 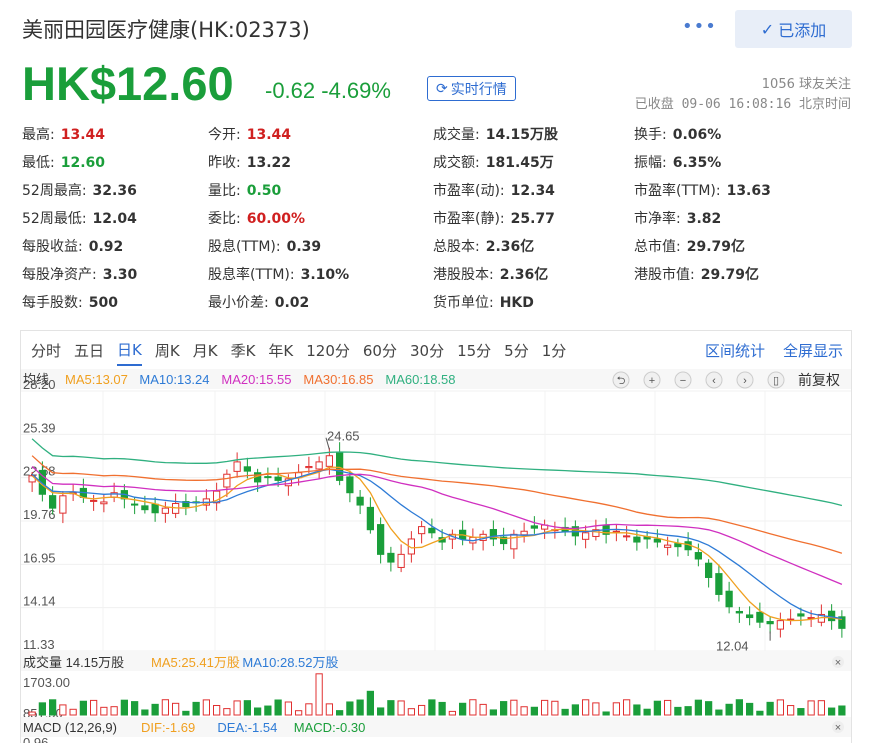 What do you see at coordinates (427, 350) in the screenshot?
I see `tab-9: 30分` at bounding box center [427, 350].